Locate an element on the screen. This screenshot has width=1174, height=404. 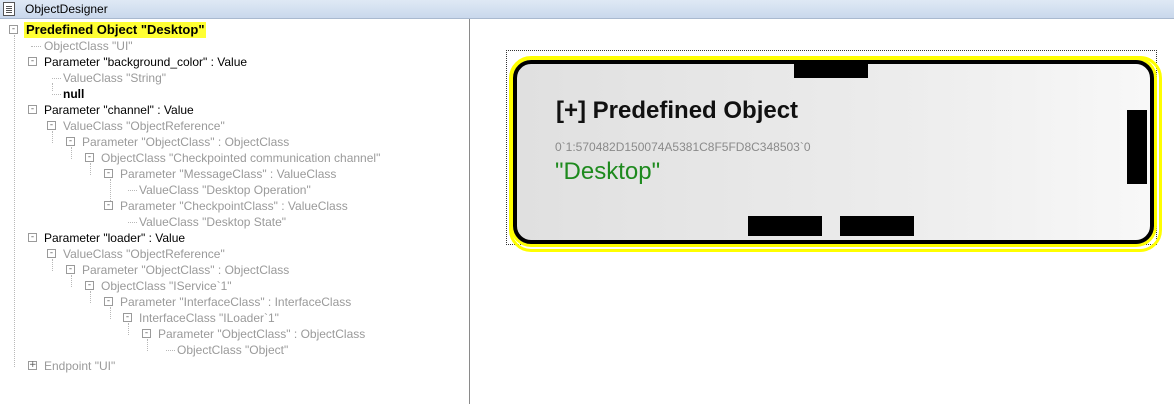
card-object-id: 0`1:570482D150074A5381C8F5FD8C348503`0 is located at coordinates (683, 147).